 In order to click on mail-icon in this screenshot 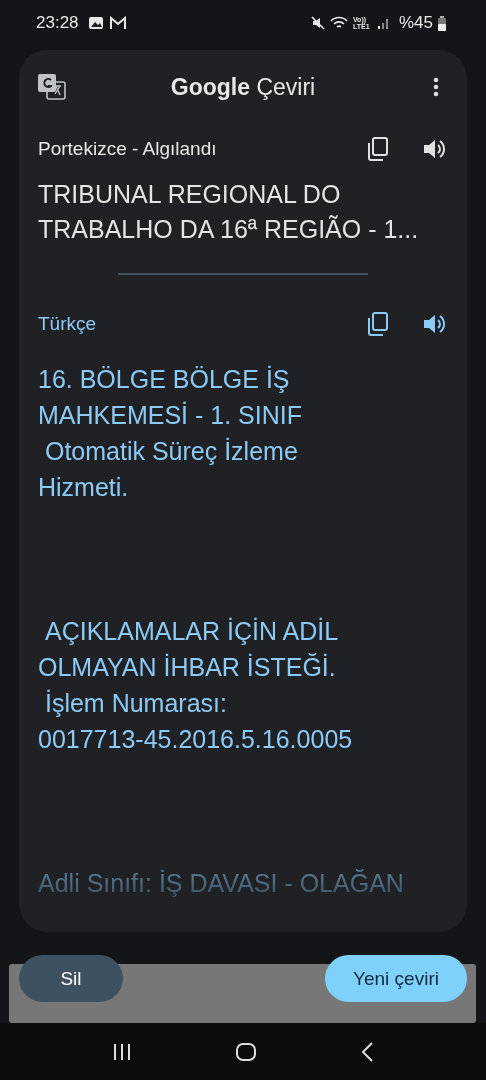, I will do `click(117, 23)`.